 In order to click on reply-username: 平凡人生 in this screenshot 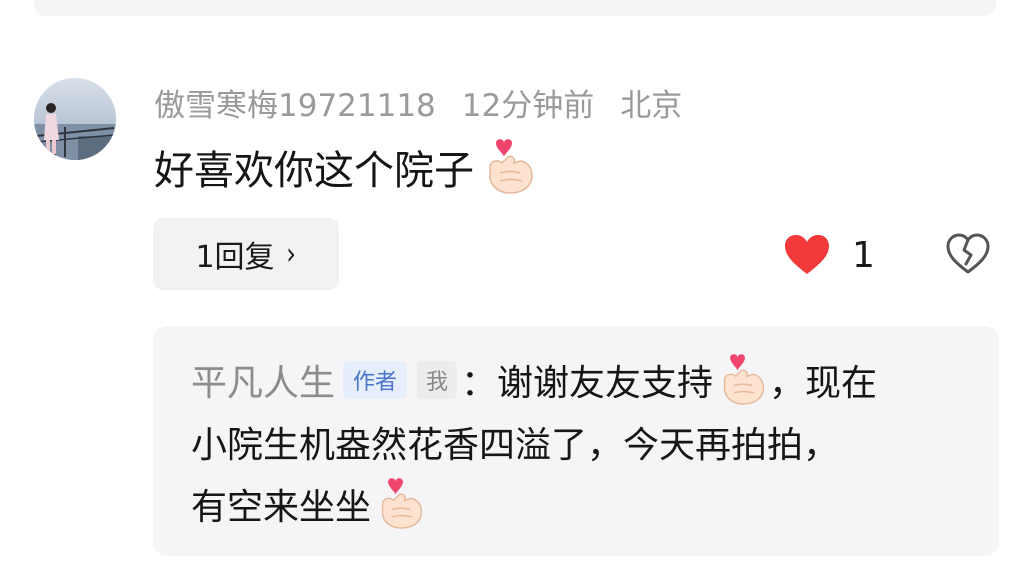, I will do `click(263, 380)`.